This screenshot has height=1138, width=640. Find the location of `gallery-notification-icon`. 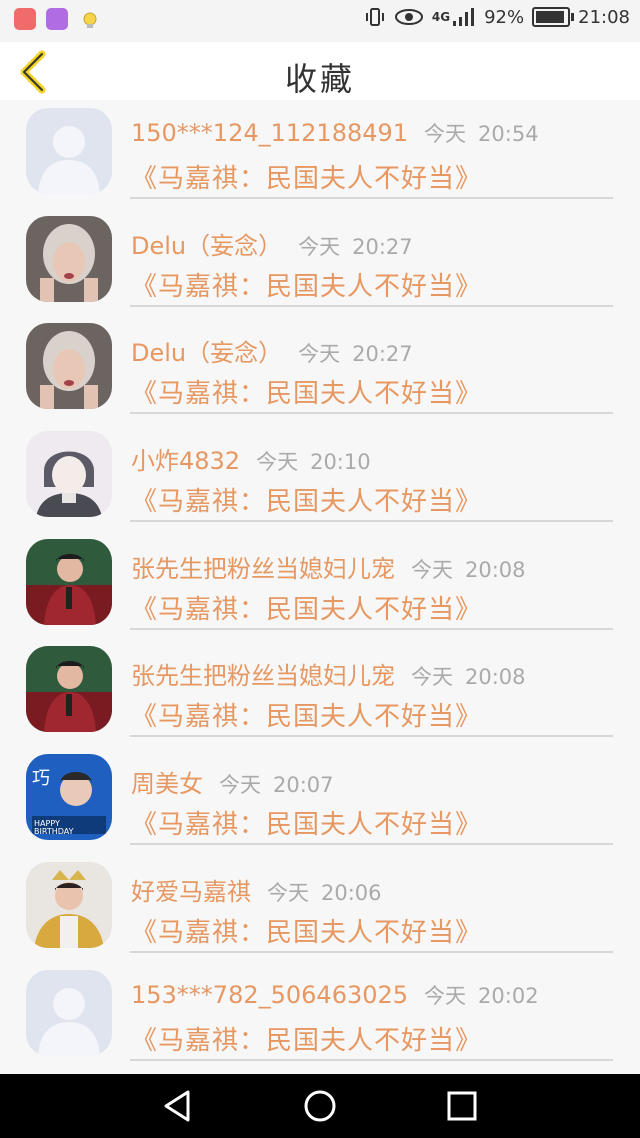

gallery-notification-icon is located at coordinates (57, 19).